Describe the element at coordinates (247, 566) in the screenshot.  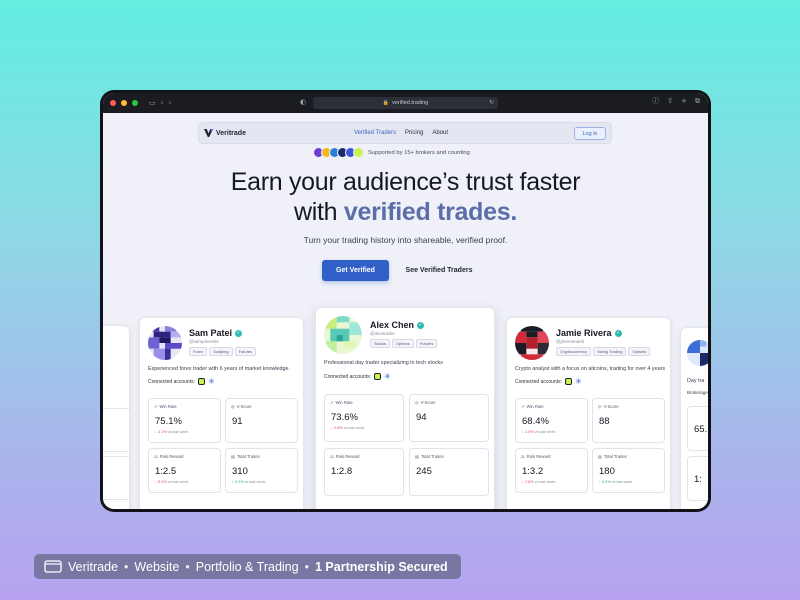
I see `caption-category: Portfolio & Trading` at that location.